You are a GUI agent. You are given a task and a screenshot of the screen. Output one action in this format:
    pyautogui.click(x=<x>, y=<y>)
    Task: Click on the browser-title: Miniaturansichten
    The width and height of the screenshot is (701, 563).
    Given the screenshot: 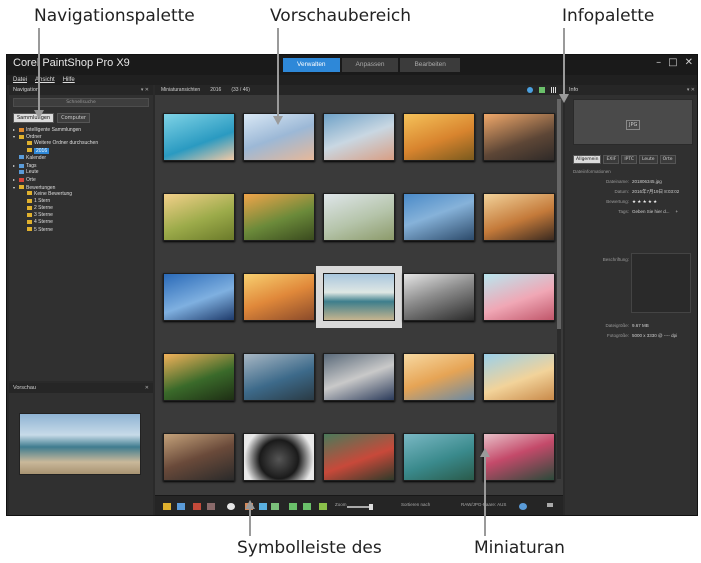 What is the action you would take?
    pyautogui.click(x=181, y=90)
    